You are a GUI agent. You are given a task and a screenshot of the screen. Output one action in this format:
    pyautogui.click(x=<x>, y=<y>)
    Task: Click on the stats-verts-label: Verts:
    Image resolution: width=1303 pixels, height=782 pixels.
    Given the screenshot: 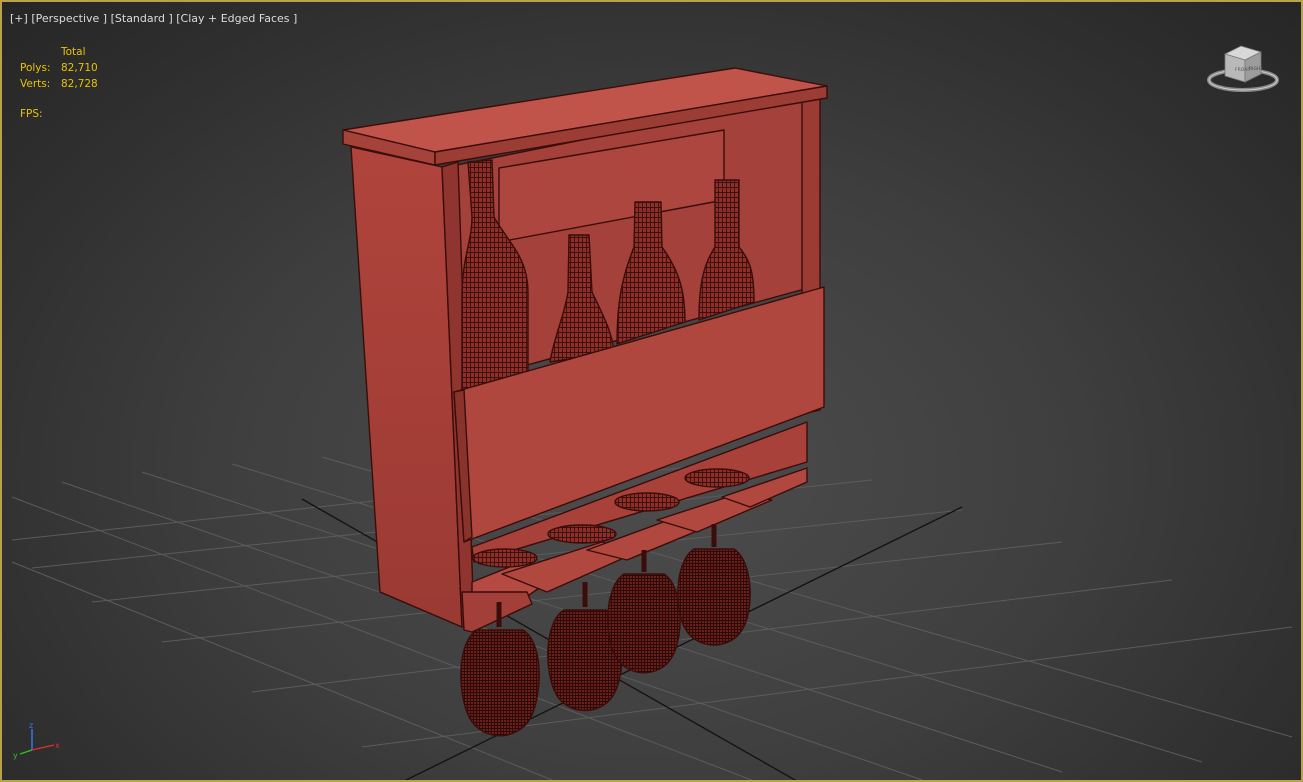 What is the action you would take?
    pyautogui.click(x=35, y=84)
    